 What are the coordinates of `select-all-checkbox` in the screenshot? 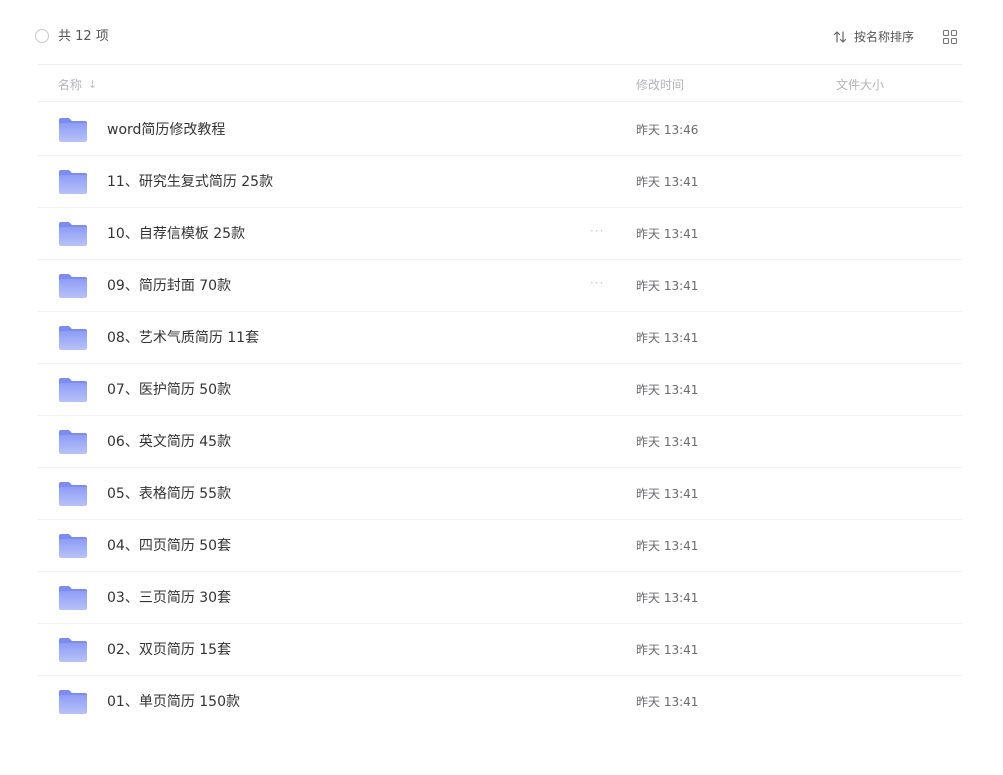 It's located at (42, 36).